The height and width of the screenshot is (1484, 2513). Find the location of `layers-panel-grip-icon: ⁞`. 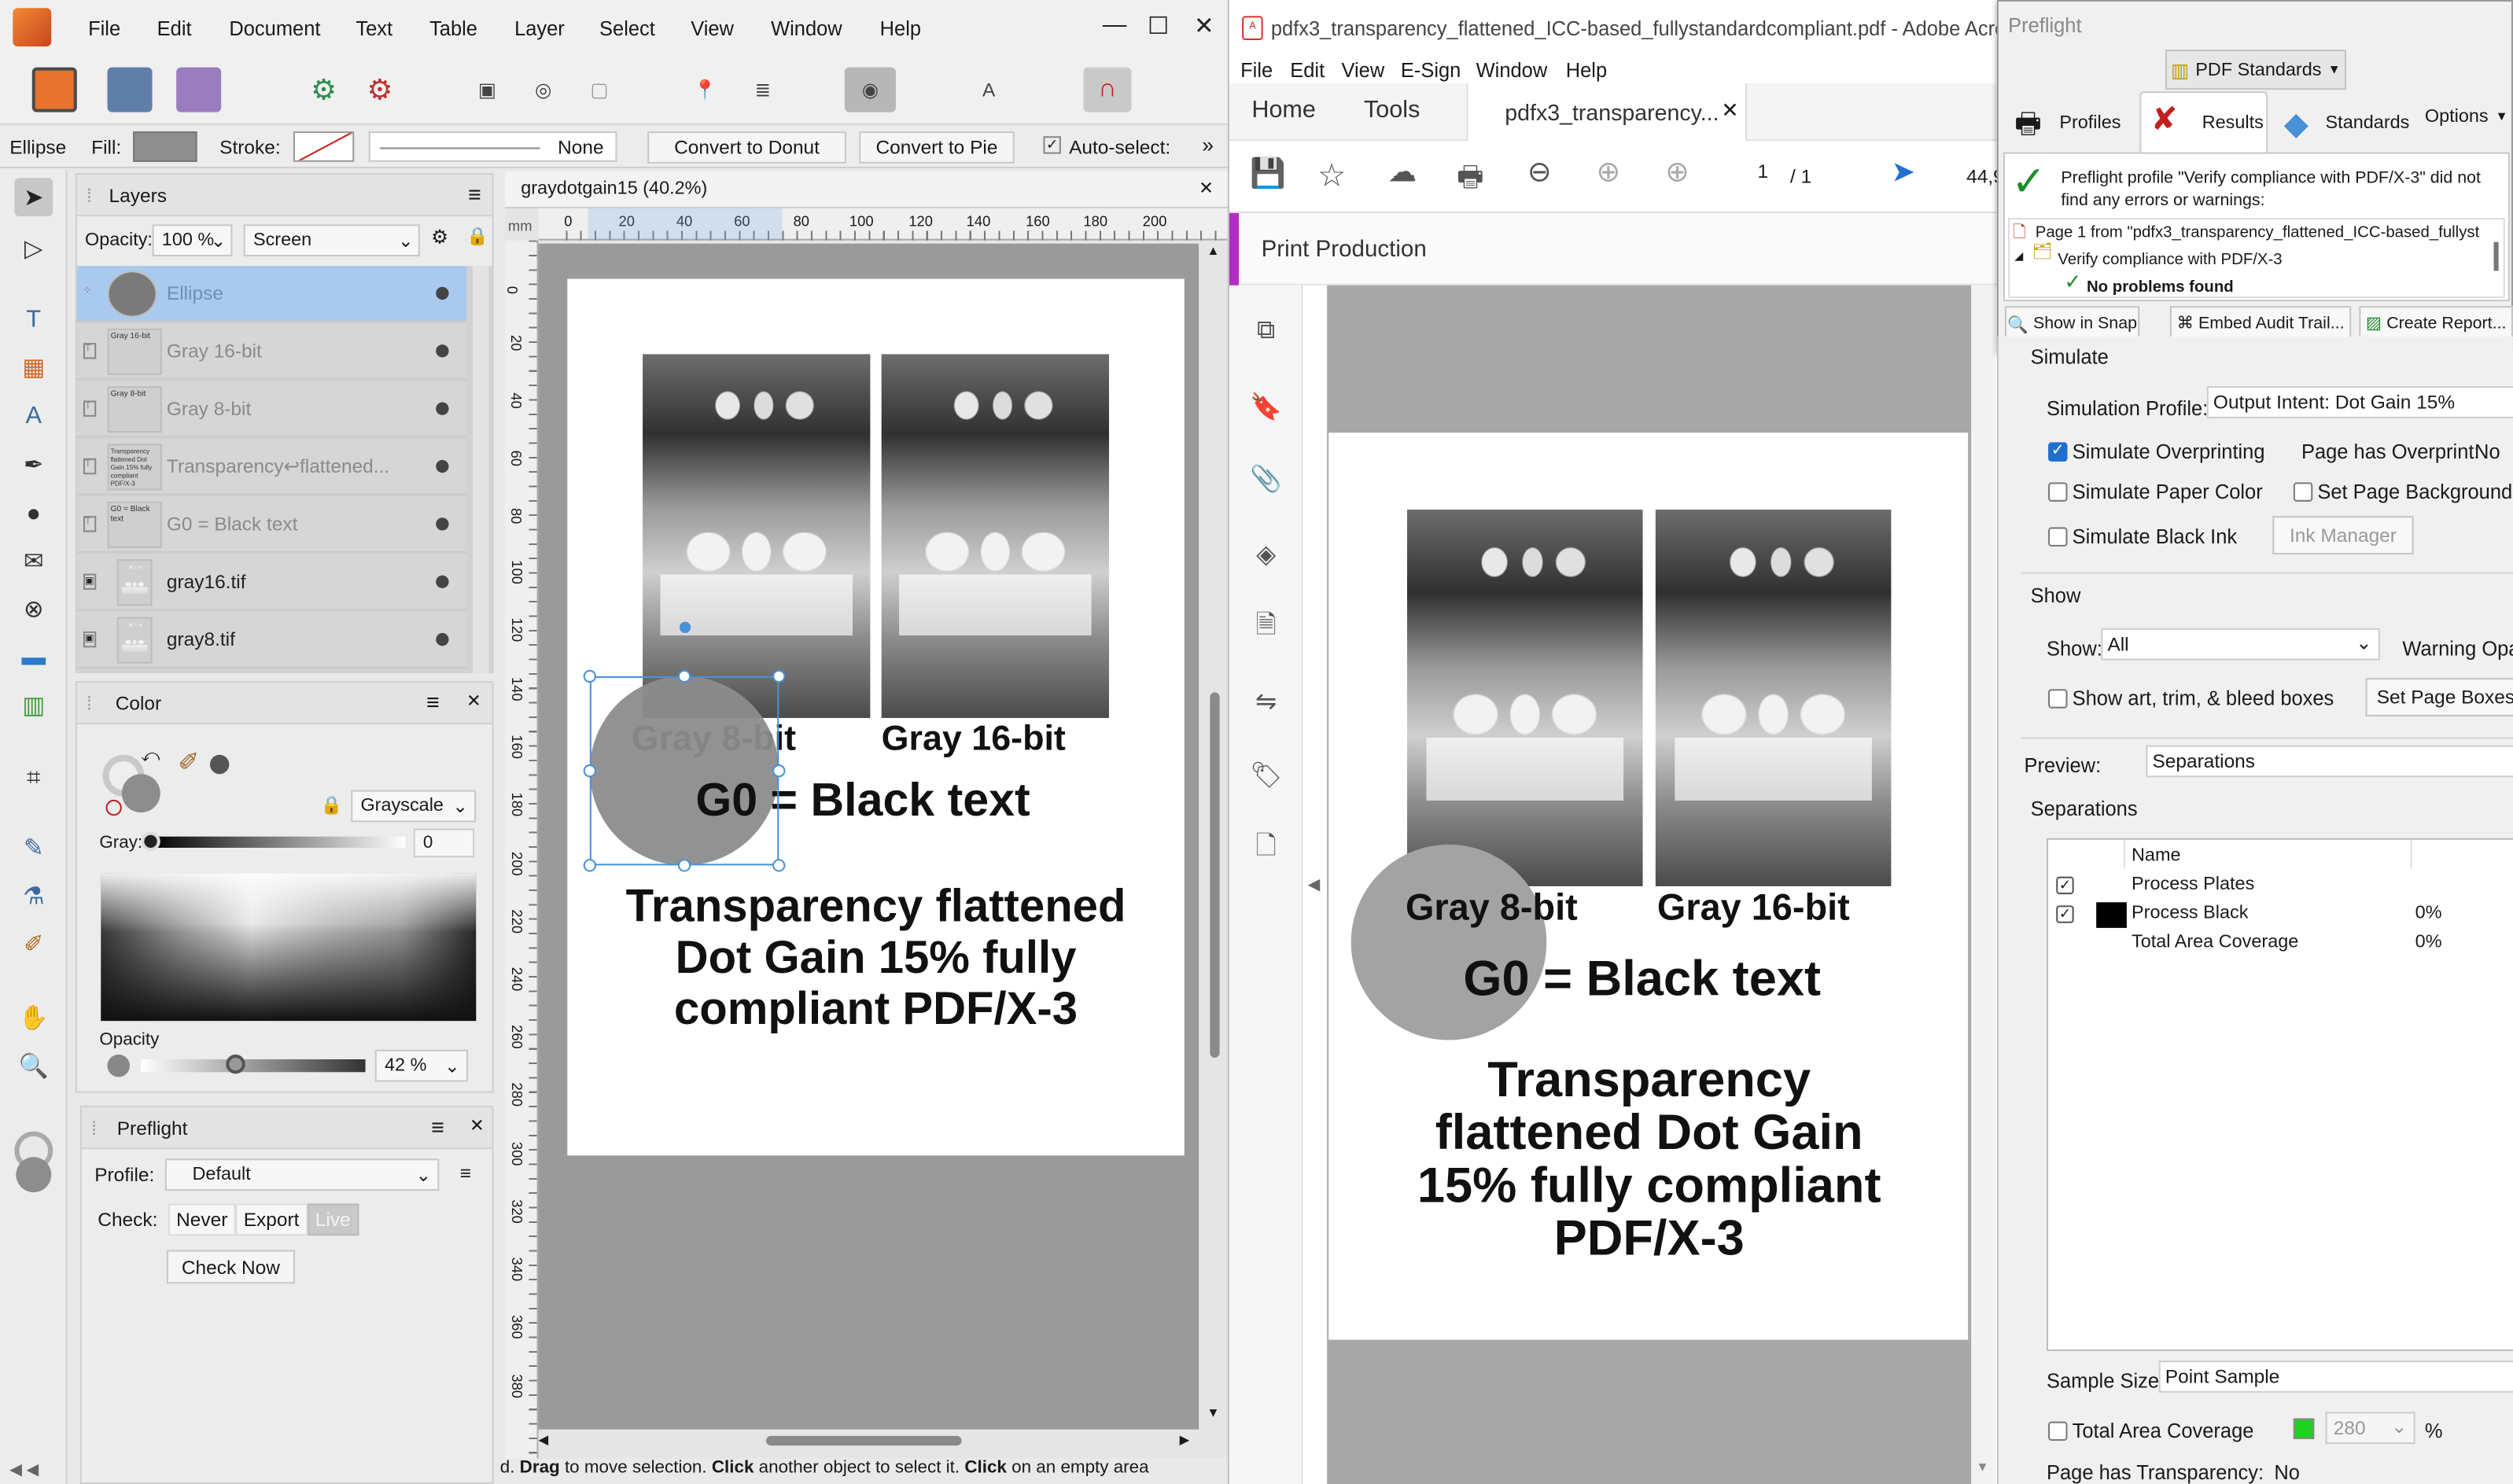

layers-panel-grip-icon: ⁞ is located at coordinates (89, 195).